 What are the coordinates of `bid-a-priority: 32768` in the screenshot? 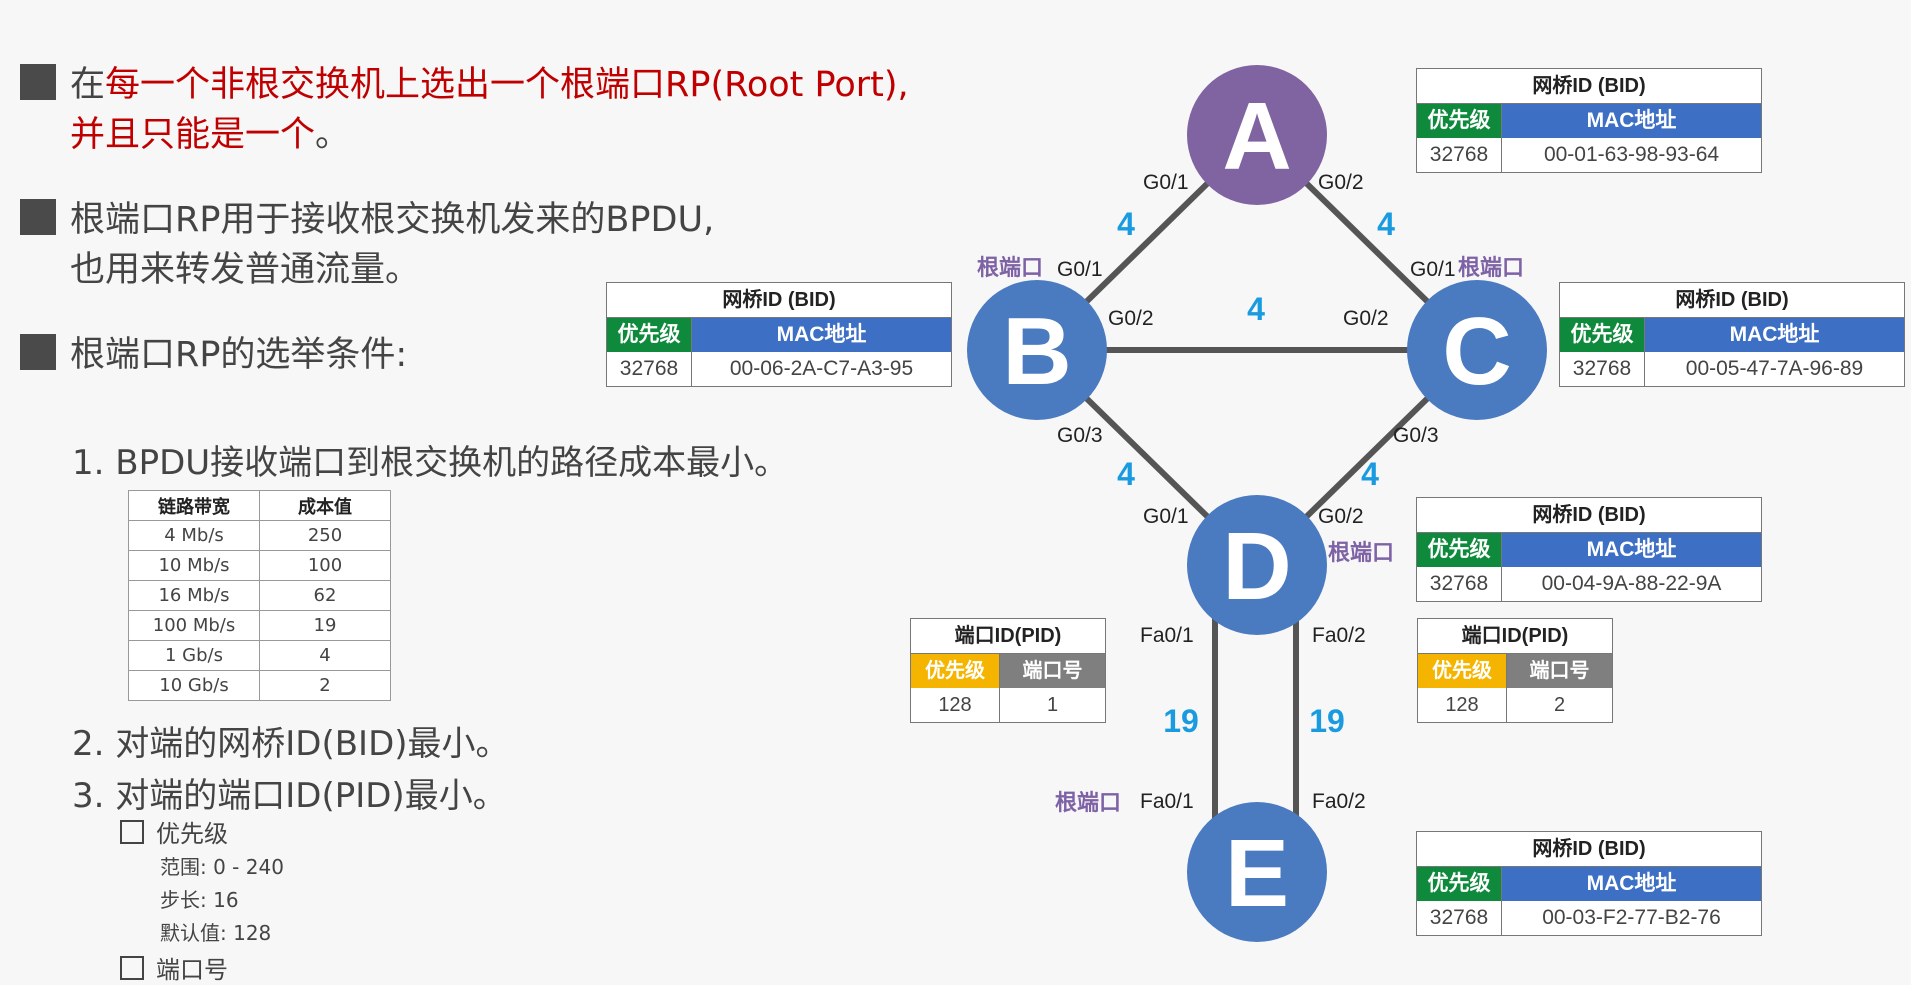 It's located at (1459, 155).